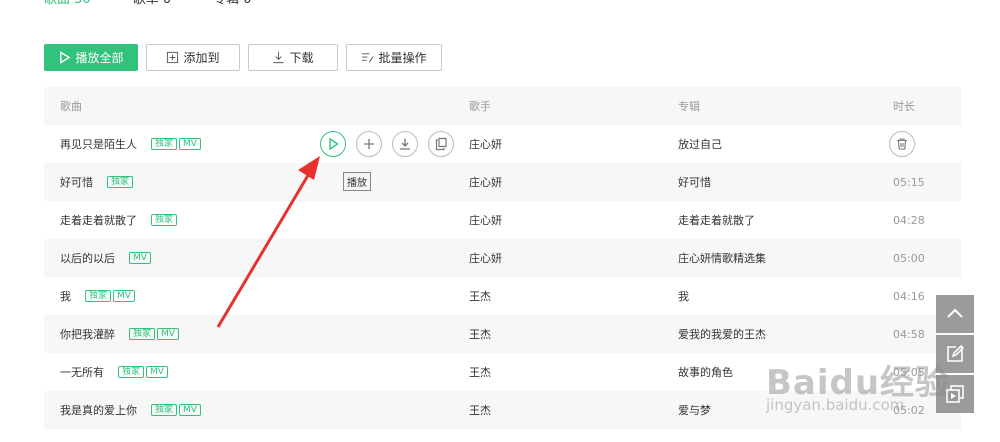 The image size is (1000, 442). I want to click on song-name: 我, so click(65, 296).